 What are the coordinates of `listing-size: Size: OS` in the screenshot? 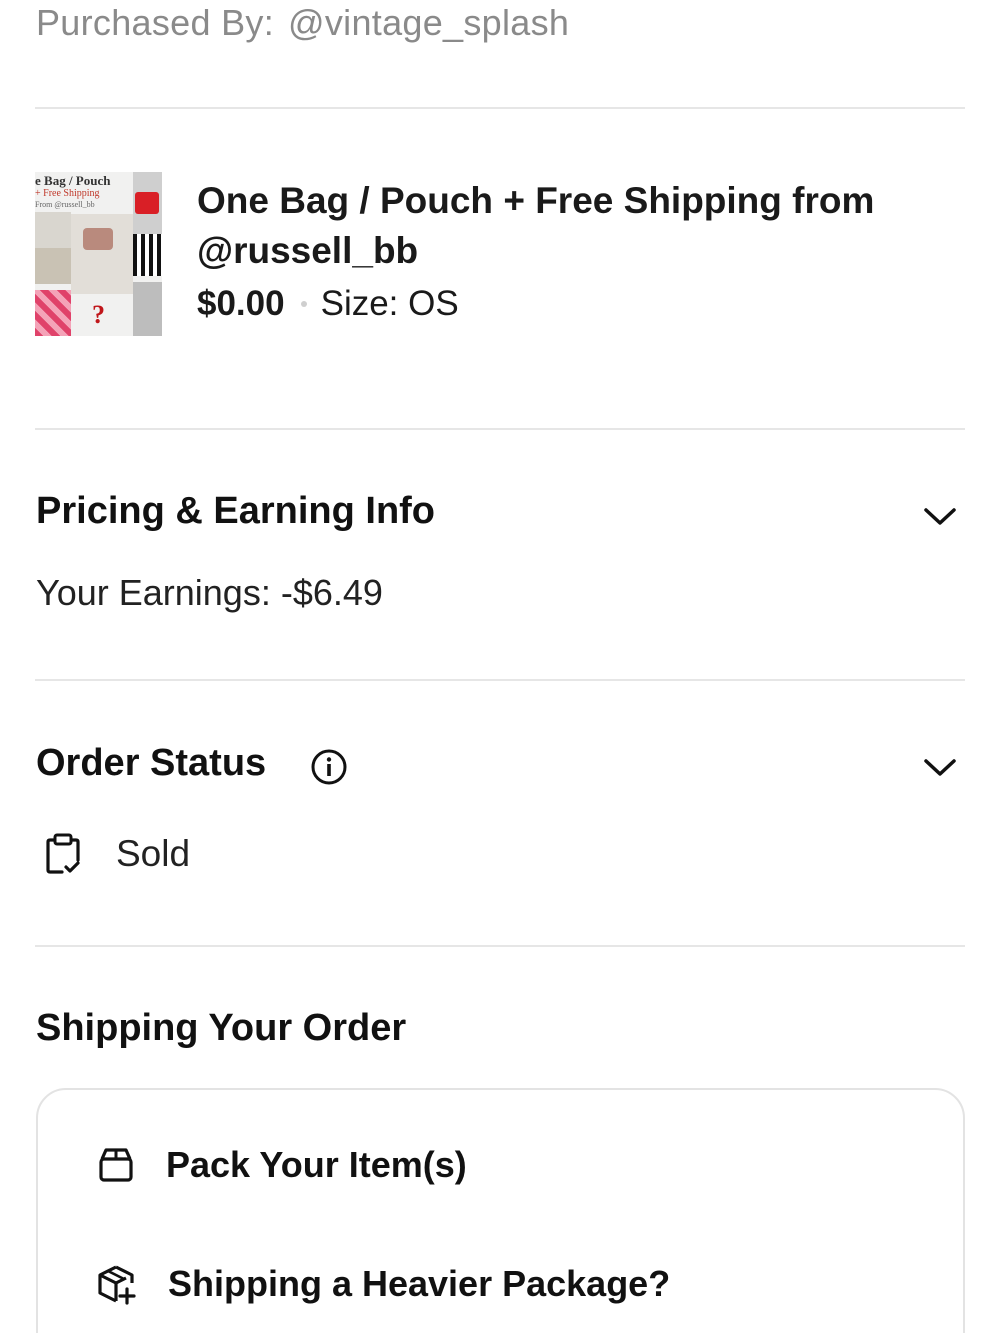 It's located at (389, 303).